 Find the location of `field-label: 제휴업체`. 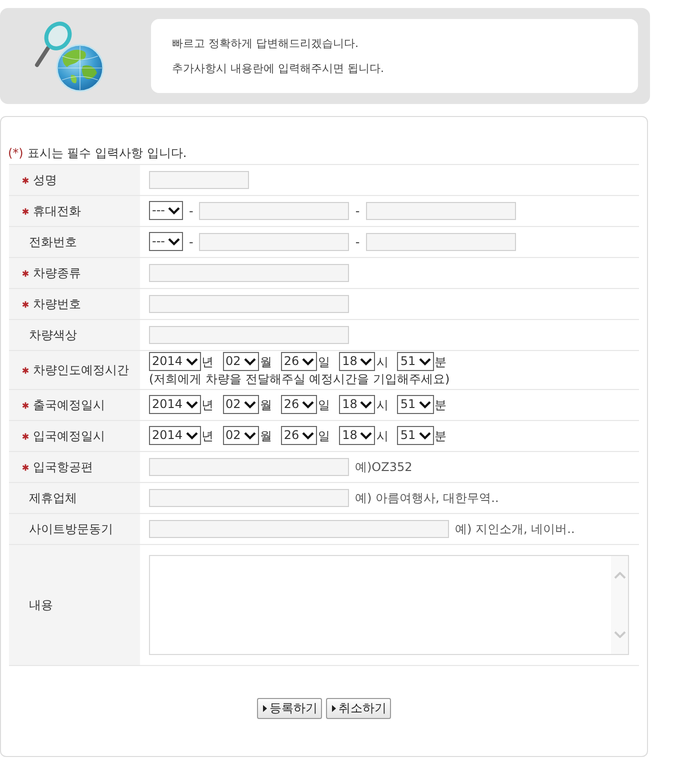

field-label: 제휴업체 is located at coordinates (53, 498).